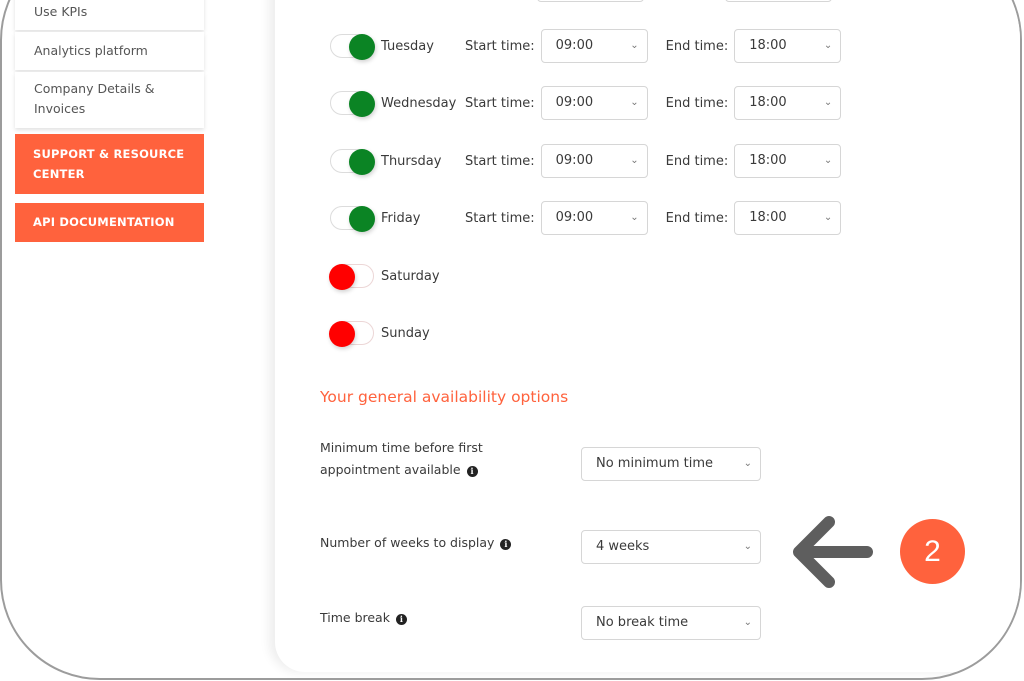 The image size is (1024, 681). What do you see at coordinates (833, 552) in the screenshot?
I see `arrow-left-icon` at bounding box center [833, 552].